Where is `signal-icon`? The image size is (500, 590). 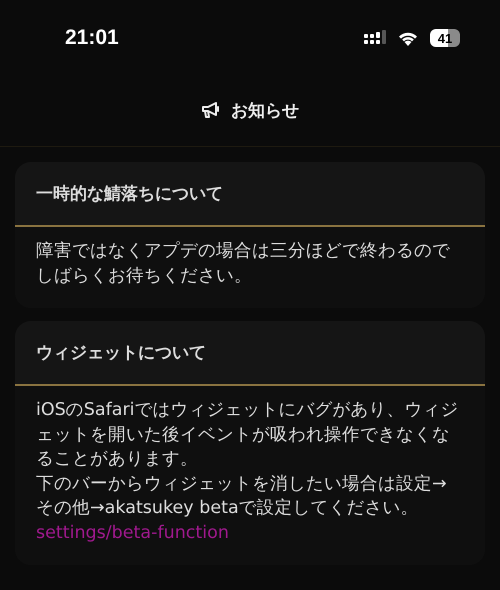 signal-icon is located at coordinates (375, 38).